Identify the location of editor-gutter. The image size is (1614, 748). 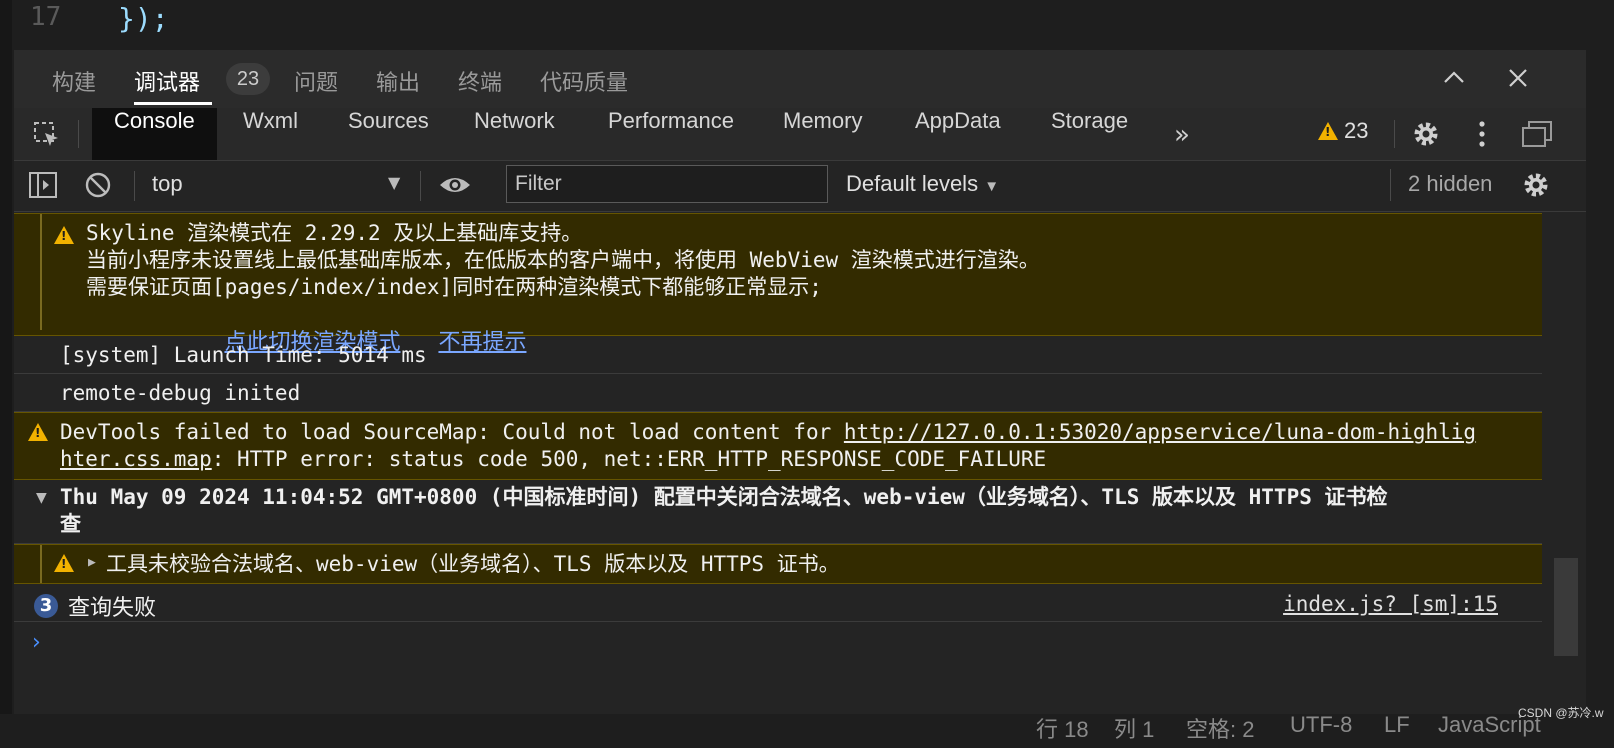
(6, 374).